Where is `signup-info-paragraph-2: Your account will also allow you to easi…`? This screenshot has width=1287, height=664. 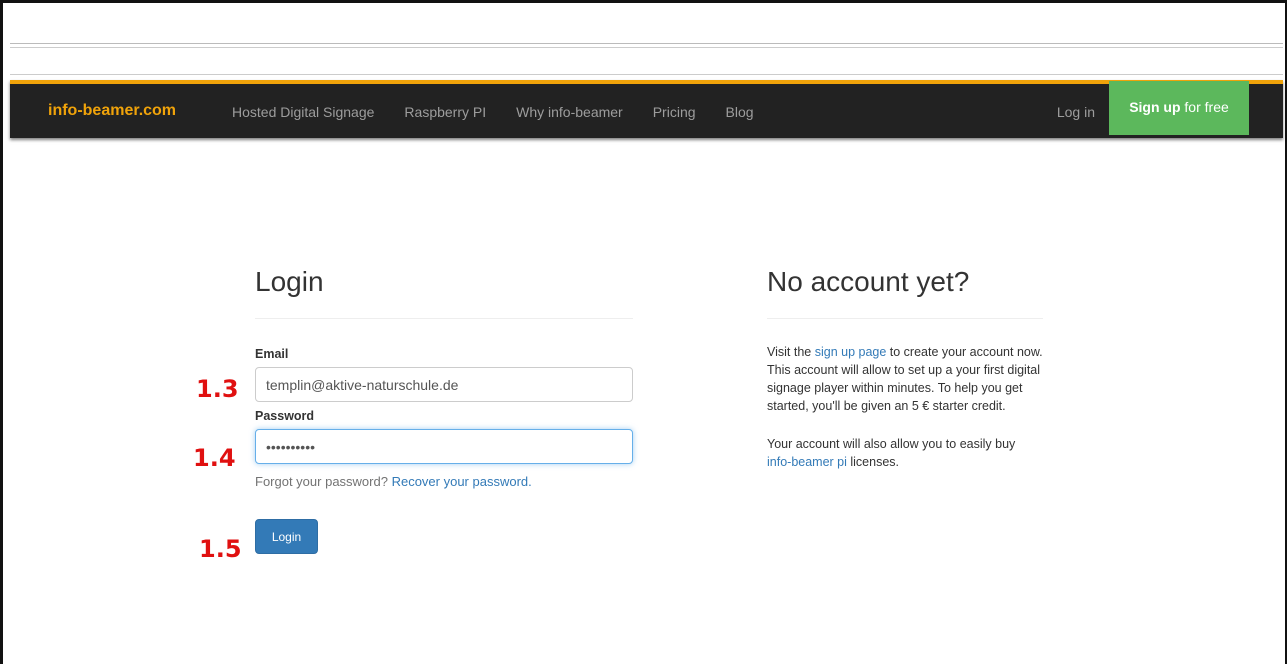
signup-info-paragraph-2: Your account will also allow you to easi… is located at coordinates (905, 453).